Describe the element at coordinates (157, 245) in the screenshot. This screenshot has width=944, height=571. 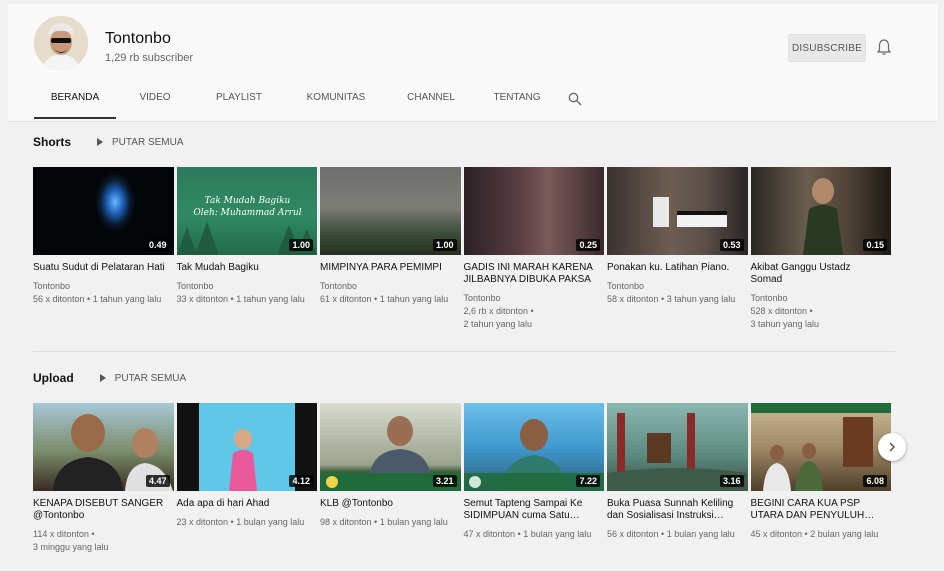
I see `video-duration: 0.49` at that location.